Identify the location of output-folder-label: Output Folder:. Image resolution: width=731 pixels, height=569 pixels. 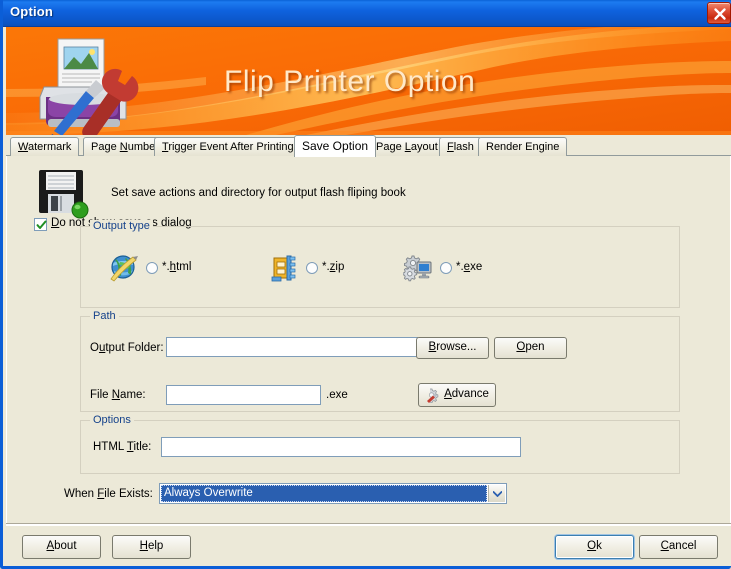
(127, 348).